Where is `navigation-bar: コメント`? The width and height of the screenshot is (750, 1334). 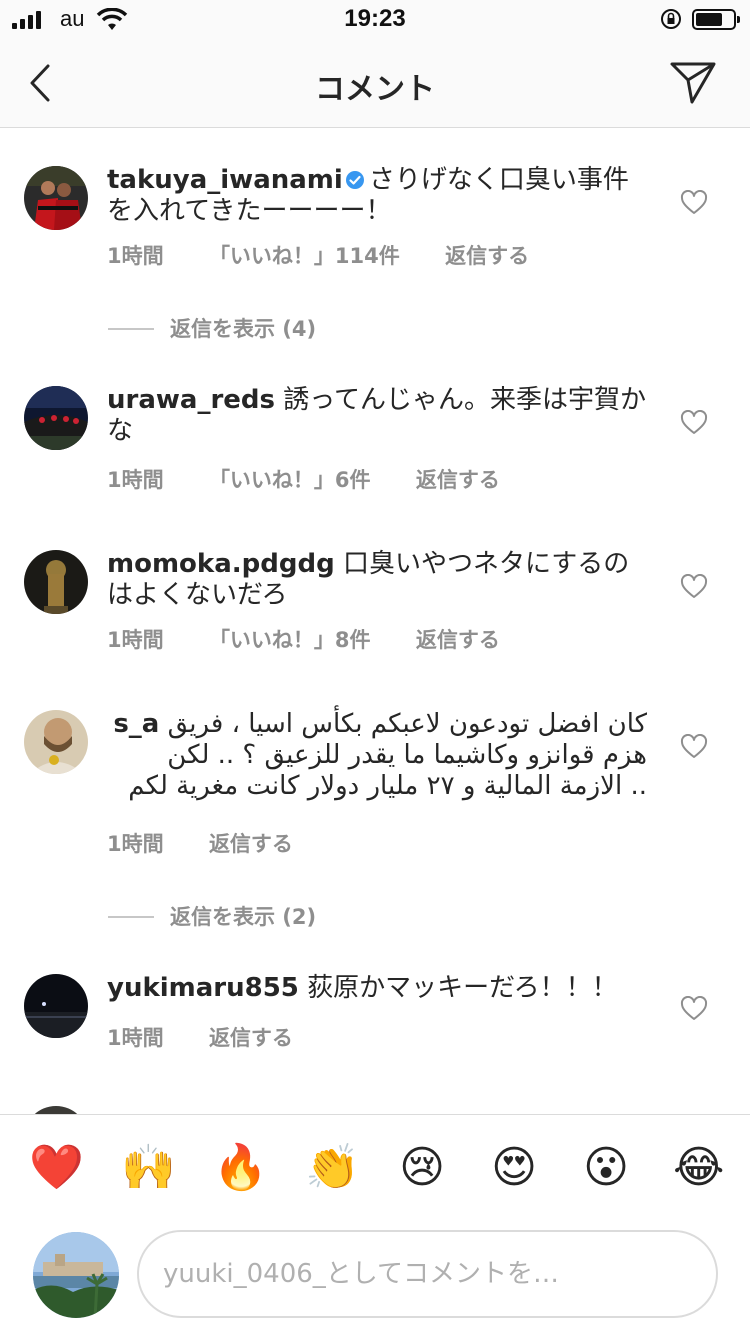 navigation-bar: コメント is located at coordinates (375, 84).